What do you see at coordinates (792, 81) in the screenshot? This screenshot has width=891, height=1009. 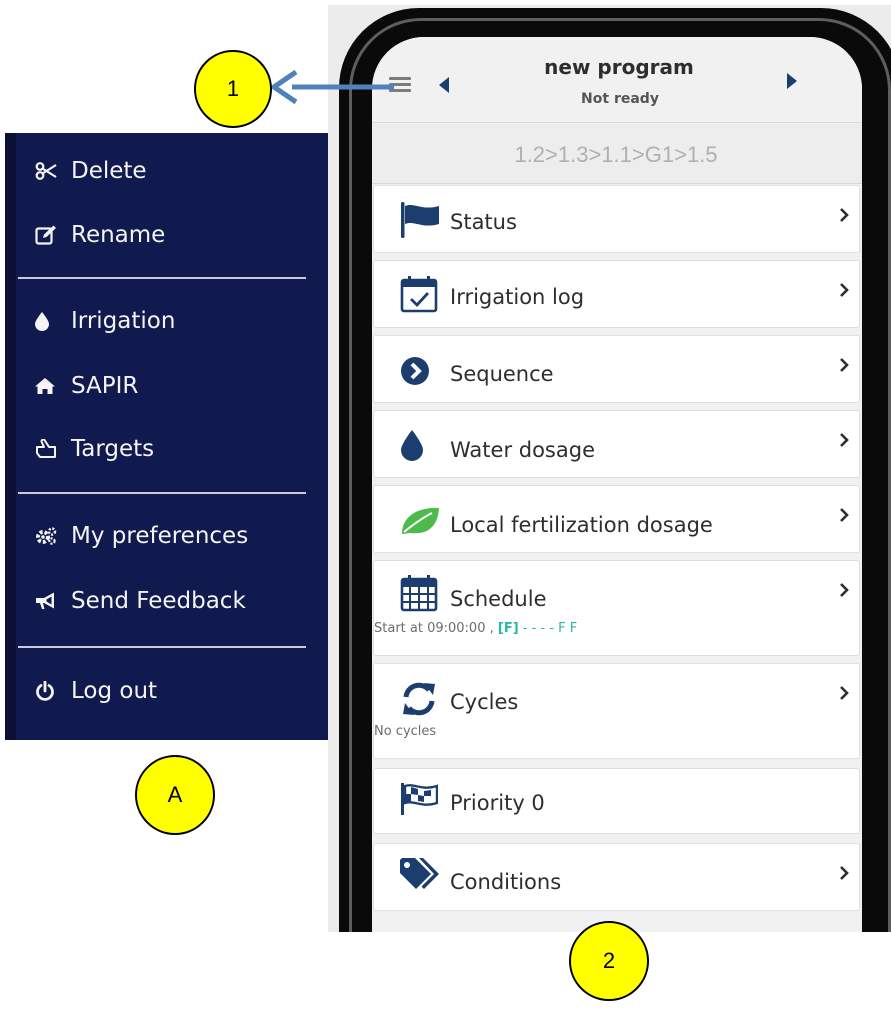 I see `next-program-arrow-icon` at bounding box center [792, 81].